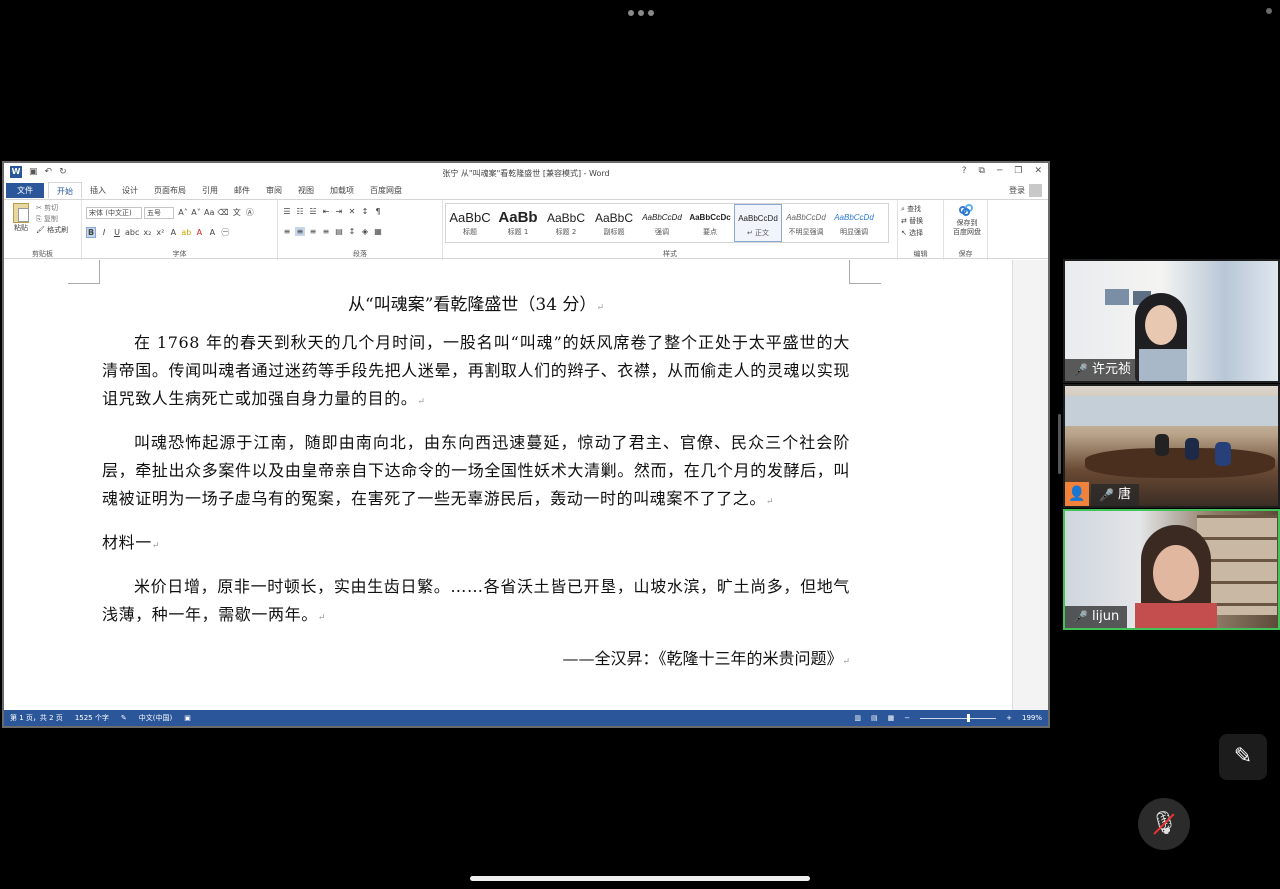 This screenshot has height=889, width=1280. What do you see at coordinates (209, 212) in the screenshot?
I see `change-case-icon: Aa` at bounding box center [209, 212].